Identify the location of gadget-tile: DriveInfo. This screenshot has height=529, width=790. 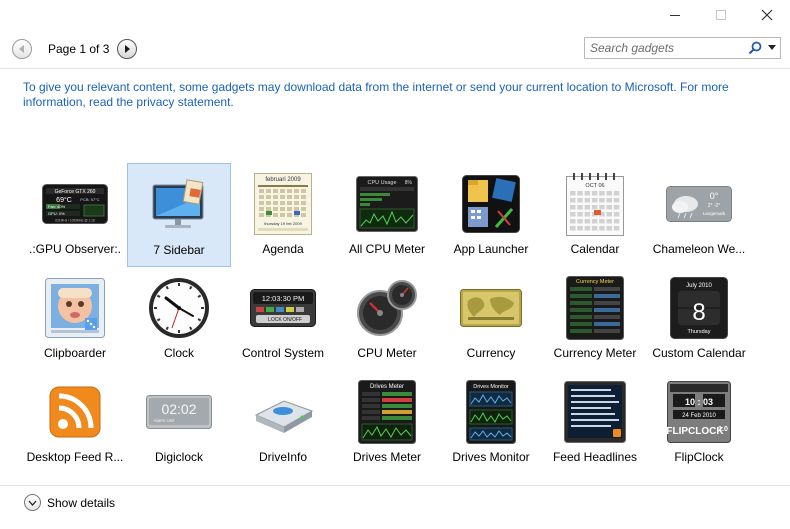
(283, 423).